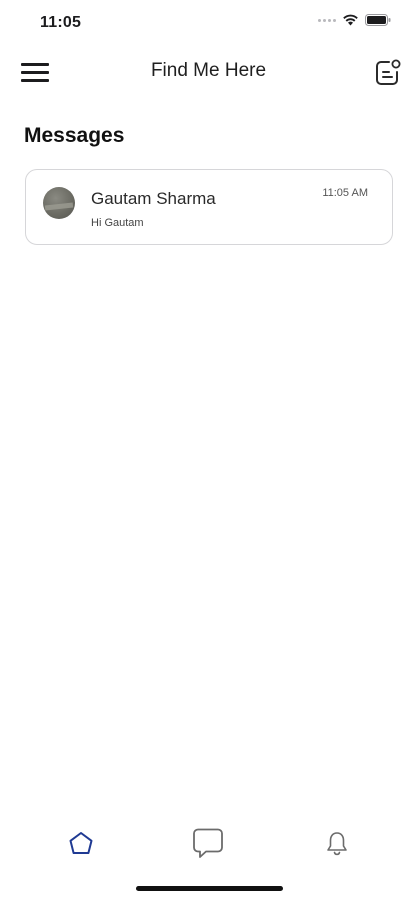 This screenshot has height=900, width=417. Describe the element at coordinates (378, 20) in the screenshot. I see `battery-icon` at that location.